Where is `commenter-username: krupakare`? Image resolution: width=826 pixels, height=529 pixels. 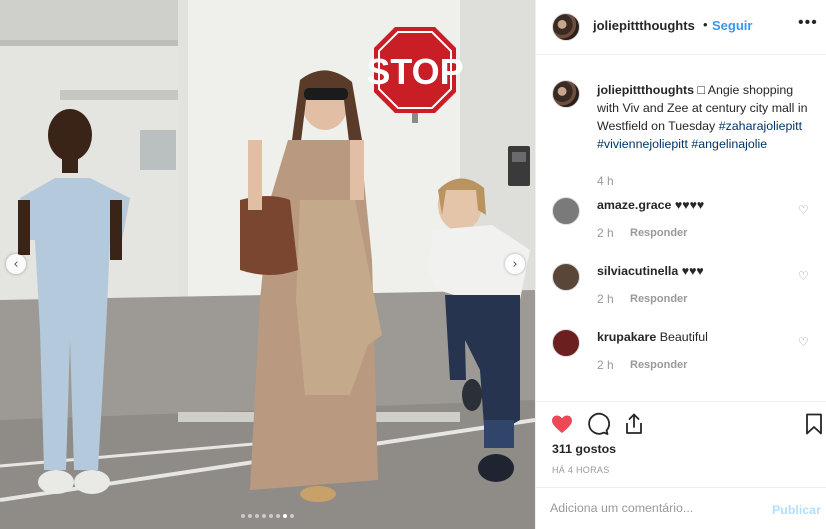 commenter-username: krupakare is located at coordinates (626, 337).